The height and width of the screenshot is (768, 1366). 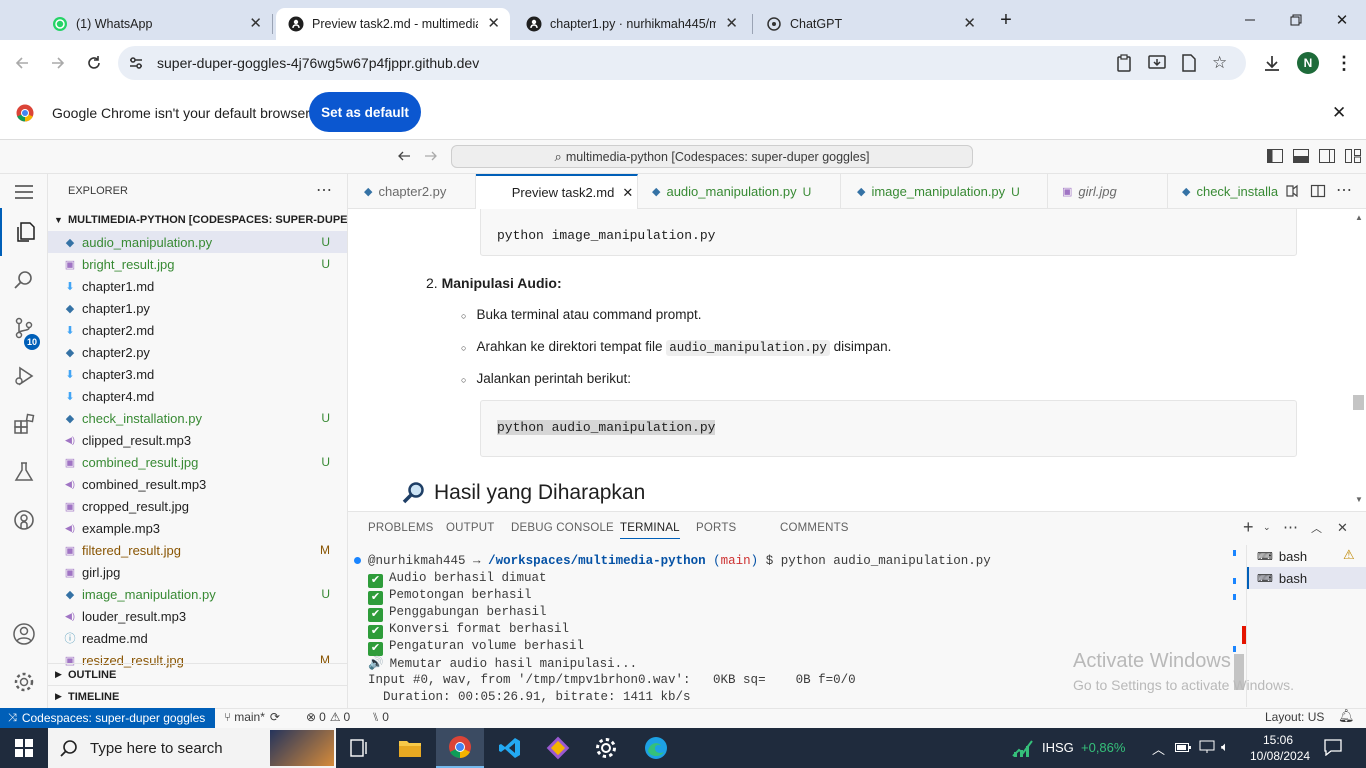 What do you see at coordinates (1333, 747) in the screenshot?
I see `action-center-icon` at bounding box center [1333, 747].